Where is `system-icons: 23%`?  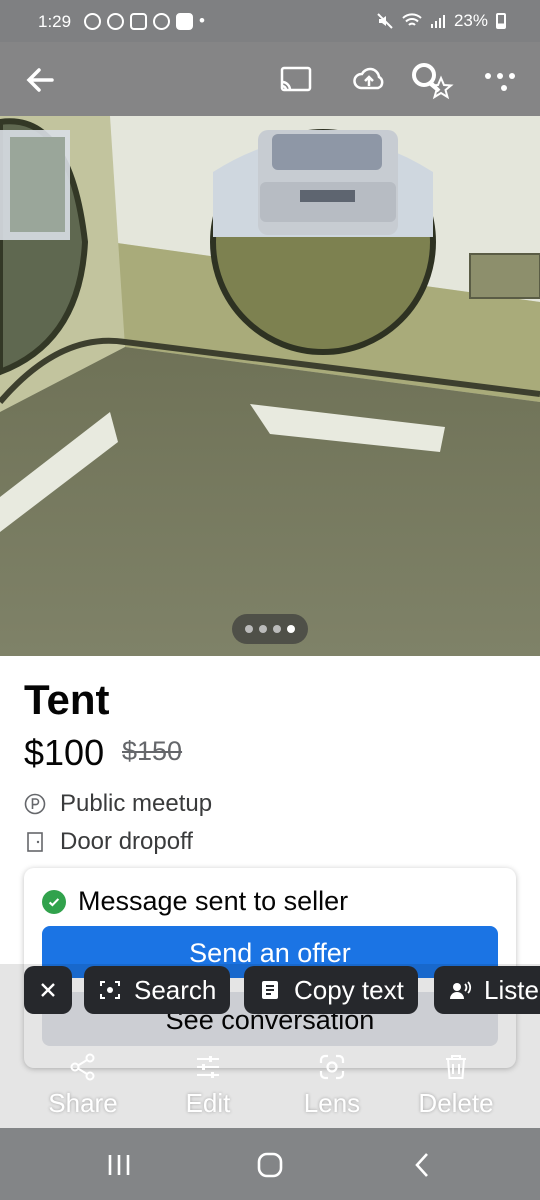
system-icons: 23% is located at coordinates (441, 21).